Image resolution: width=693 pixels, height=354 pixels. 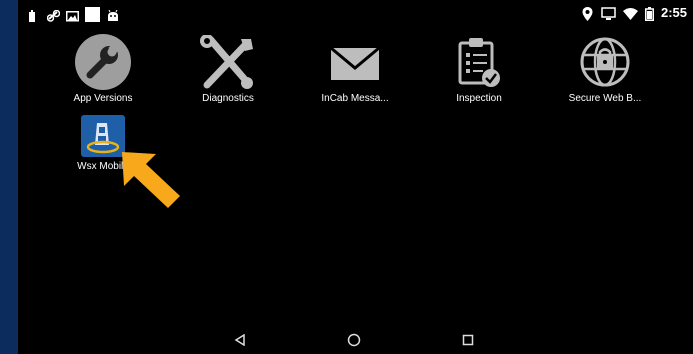 I want to click on link-icon, so click(x=53, y=15).